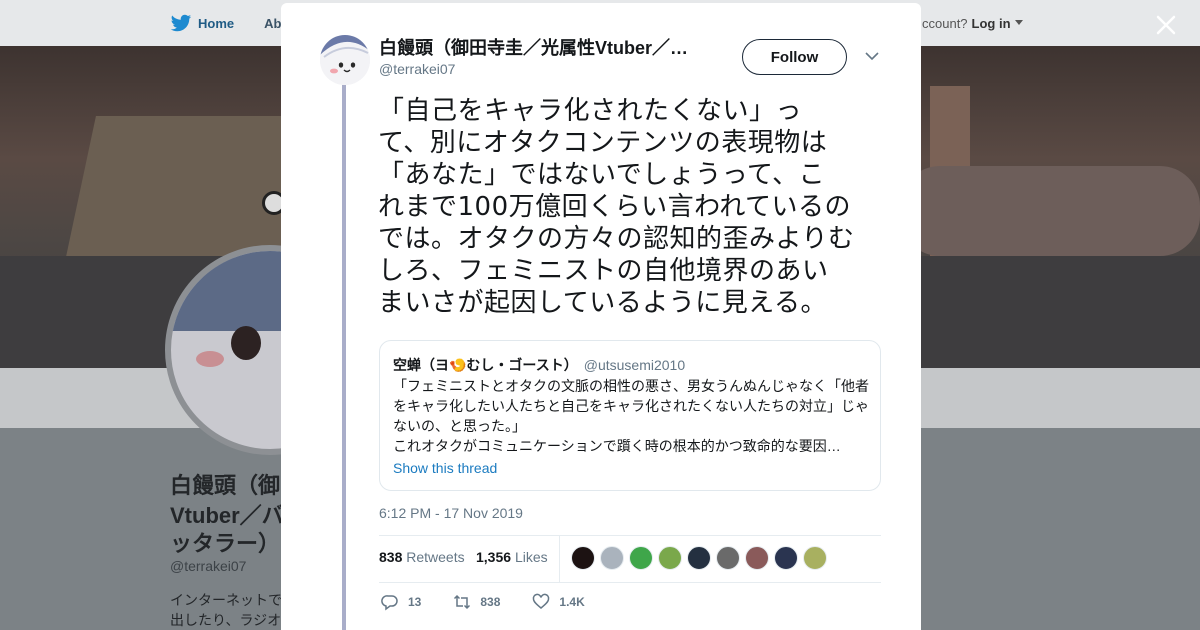 This screenshot has width=1200, height=630. What do you see at coordinates (872, 56) in the screenshot?
I see `chevron-down-icon` at bounding box center [872, 56].